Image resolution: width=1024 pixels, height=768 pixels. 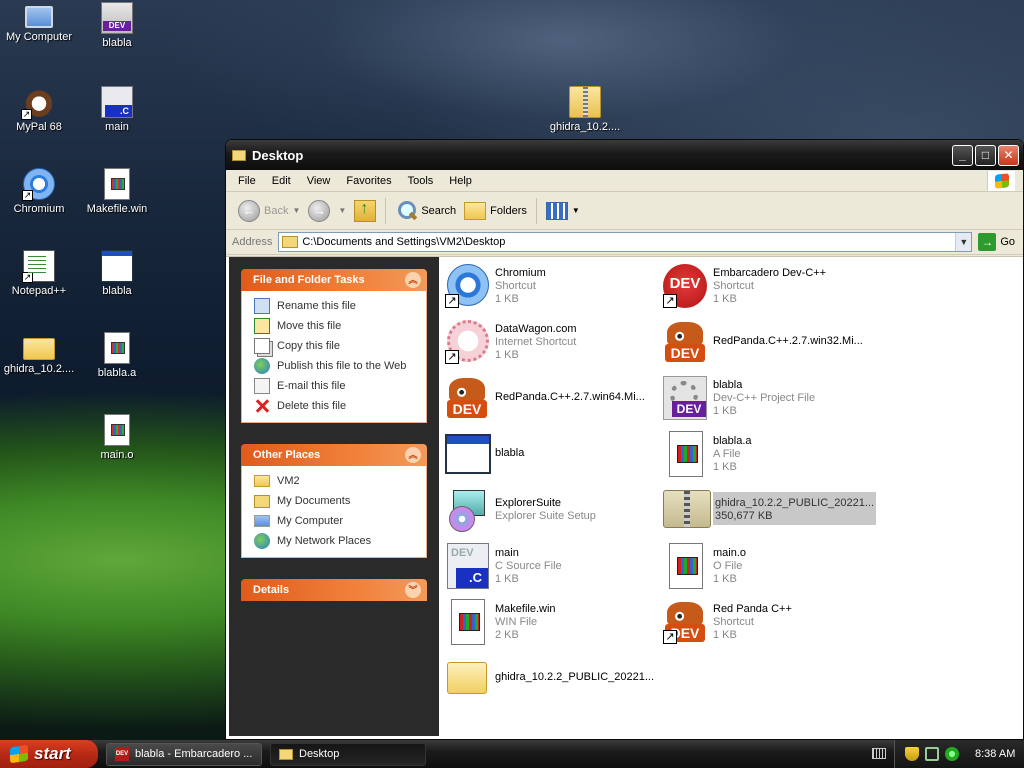 I want to click on file-item: blabla, so click(x=552, y=456).